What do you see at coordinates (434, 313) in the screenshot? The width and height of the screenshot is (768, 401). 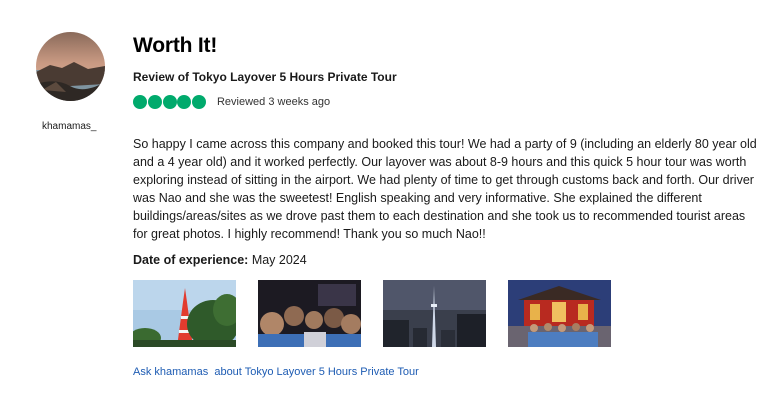 I see `skytree-night-photo` at bounding box center [434, 313].